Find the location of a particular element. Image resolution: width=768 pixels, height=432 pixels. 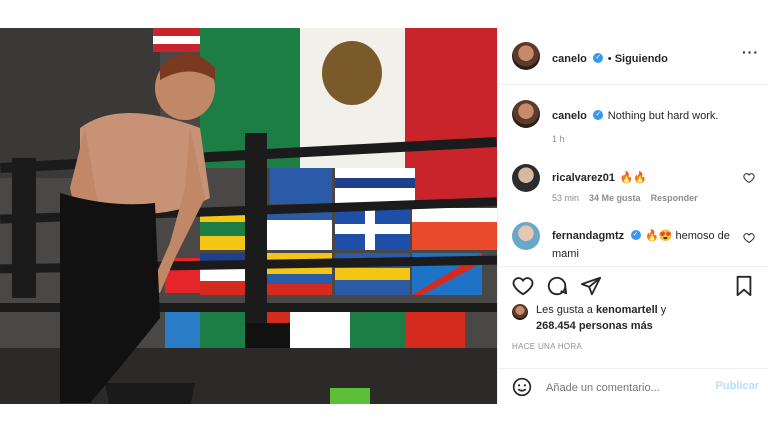

action-bar is located at coordinates (633, 283).